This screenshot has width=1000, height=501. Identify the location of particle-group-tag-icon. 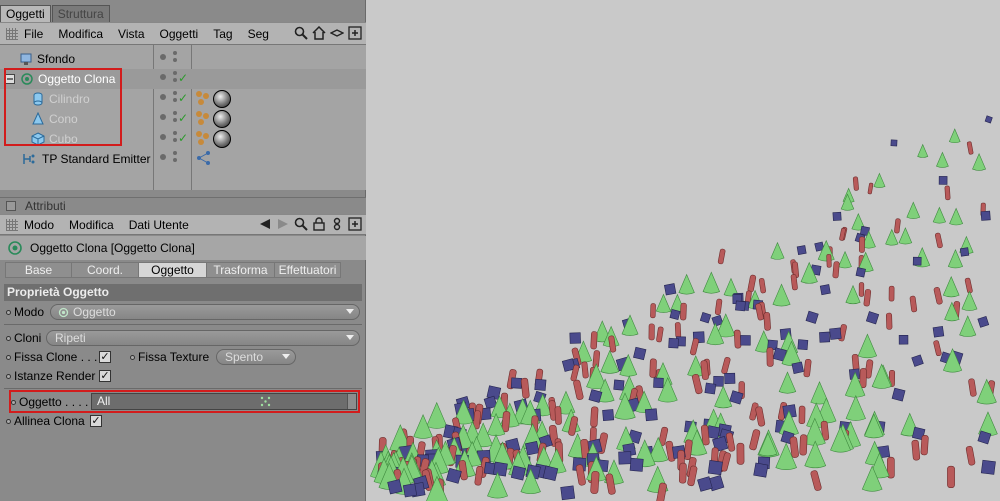
(204, 158).